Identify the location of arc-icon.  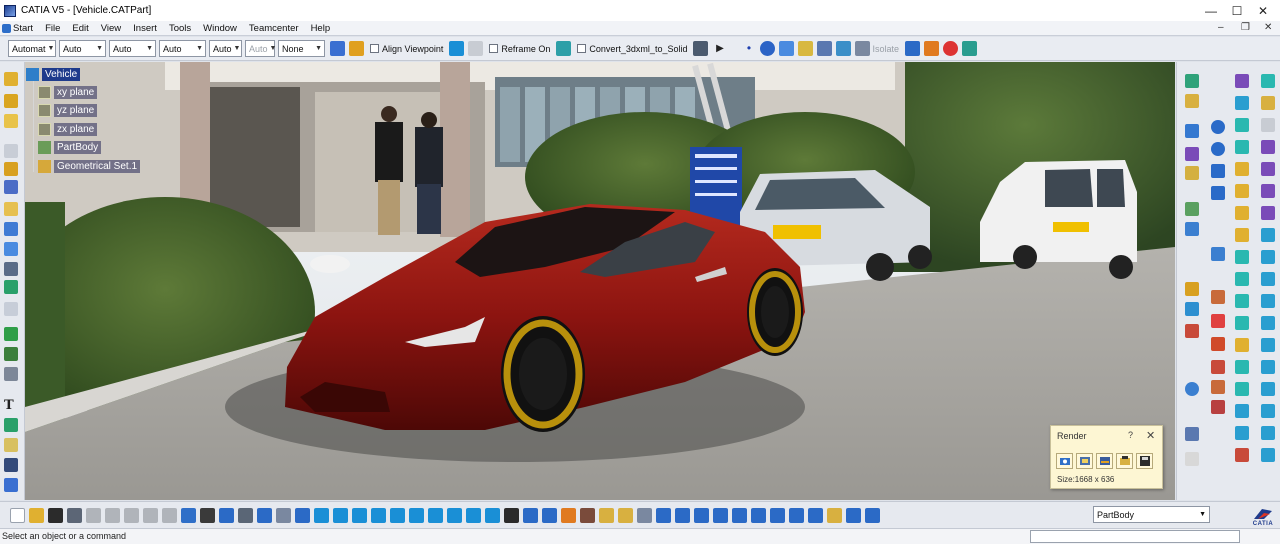
(1218, 127).